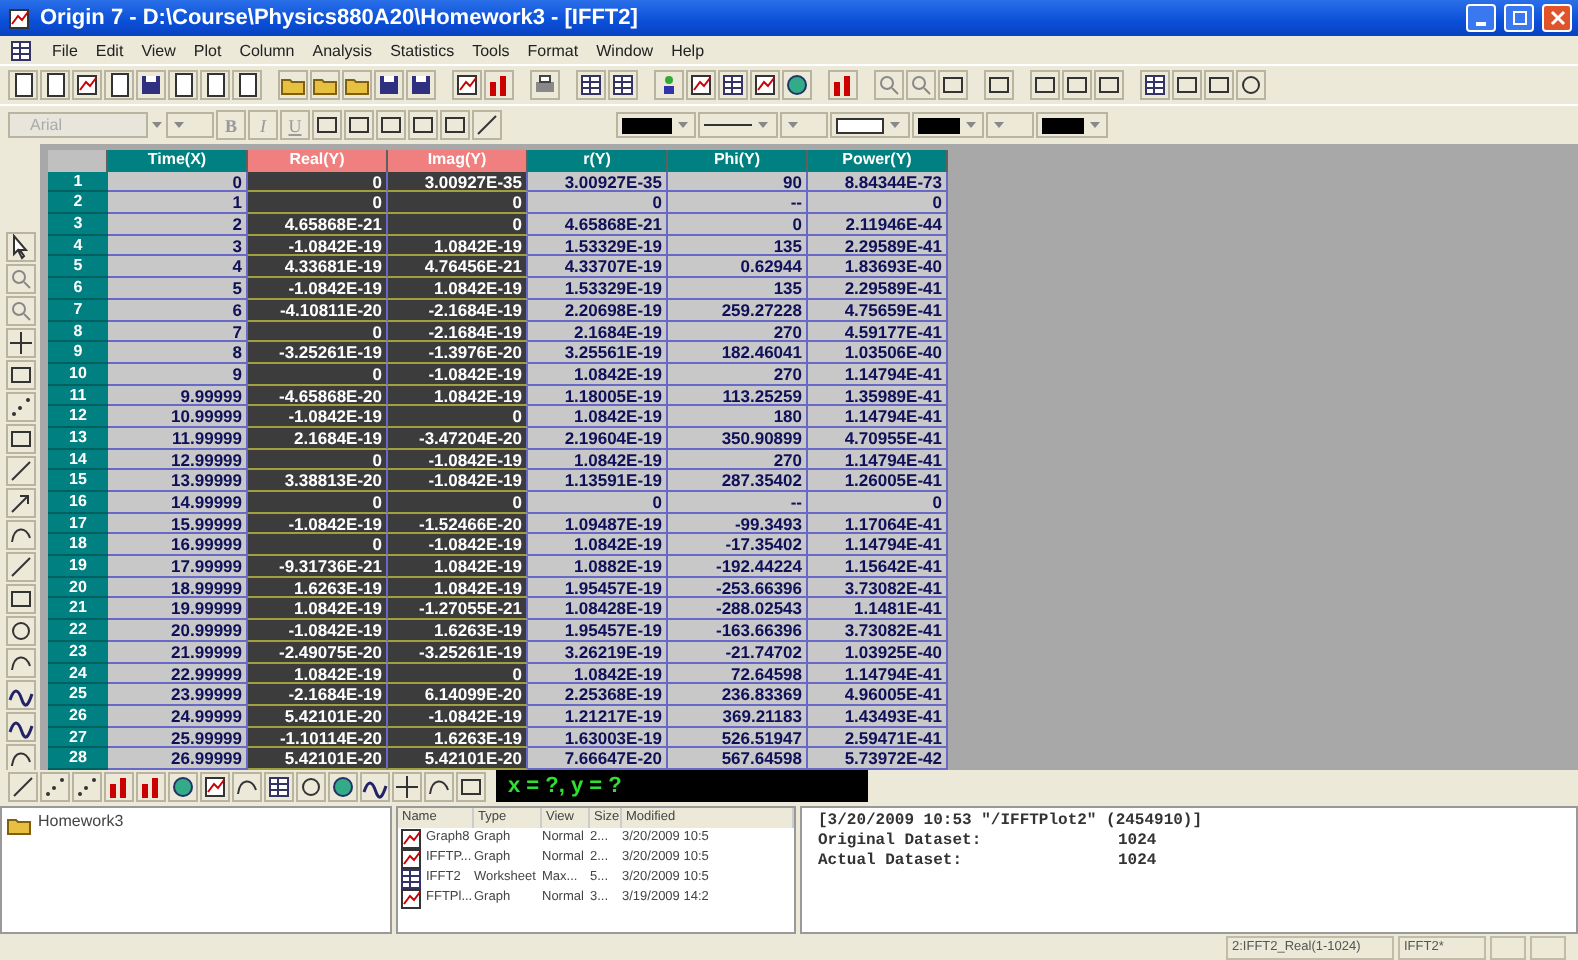 Image resolution: width=1578 pixels, height=960 pixels. Describe the element at coordinates (688, 50) in the screenshot. I see `menu-item: Help` at that location.